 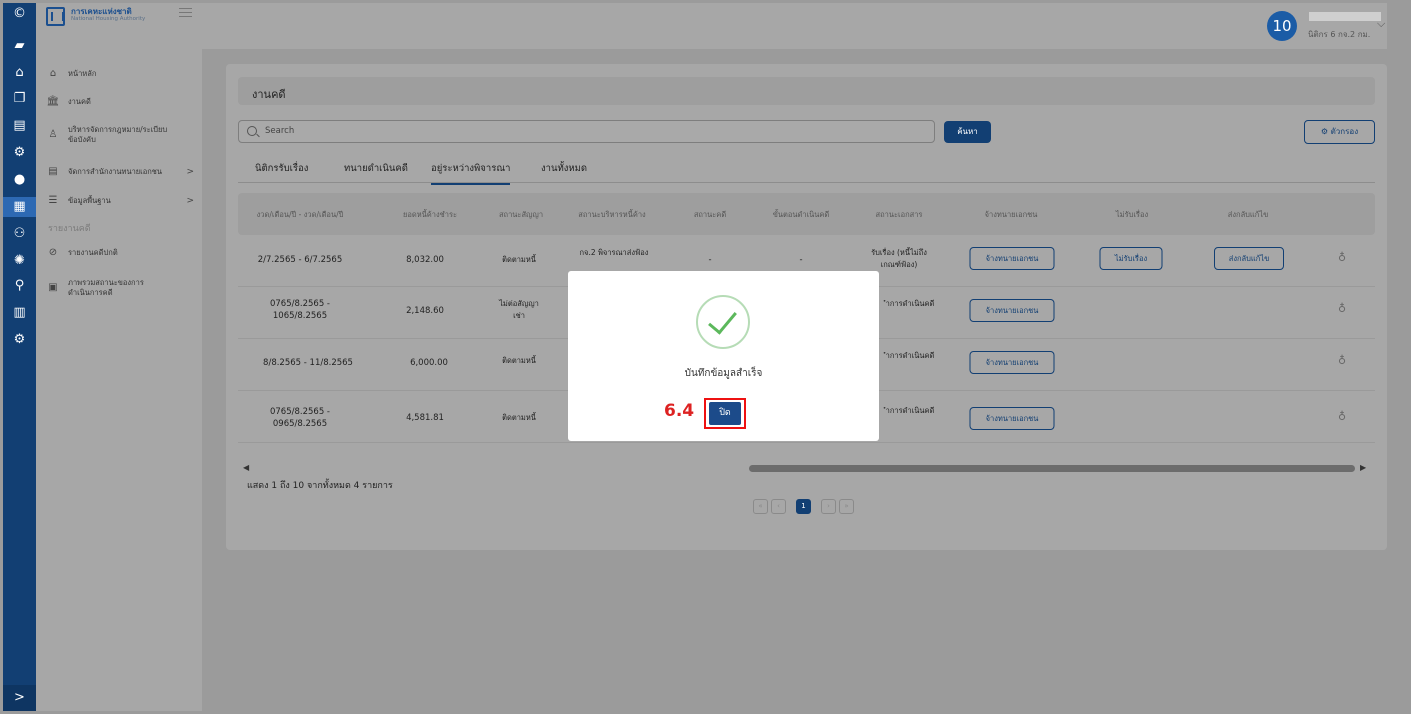 What do you see at coordinates (1248, 215) in the screenshot?
I see `column-header: ส่งกลับแก้ไข` at bounding box center [1248, 215].